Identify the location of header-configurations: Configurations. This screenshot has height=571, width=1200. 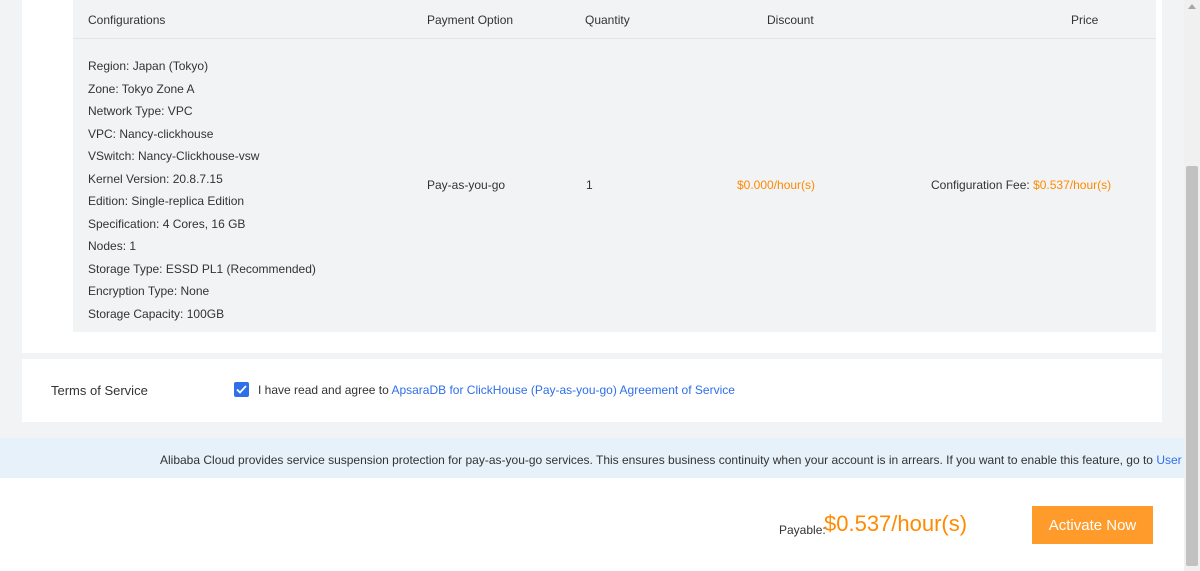
(127, 20).